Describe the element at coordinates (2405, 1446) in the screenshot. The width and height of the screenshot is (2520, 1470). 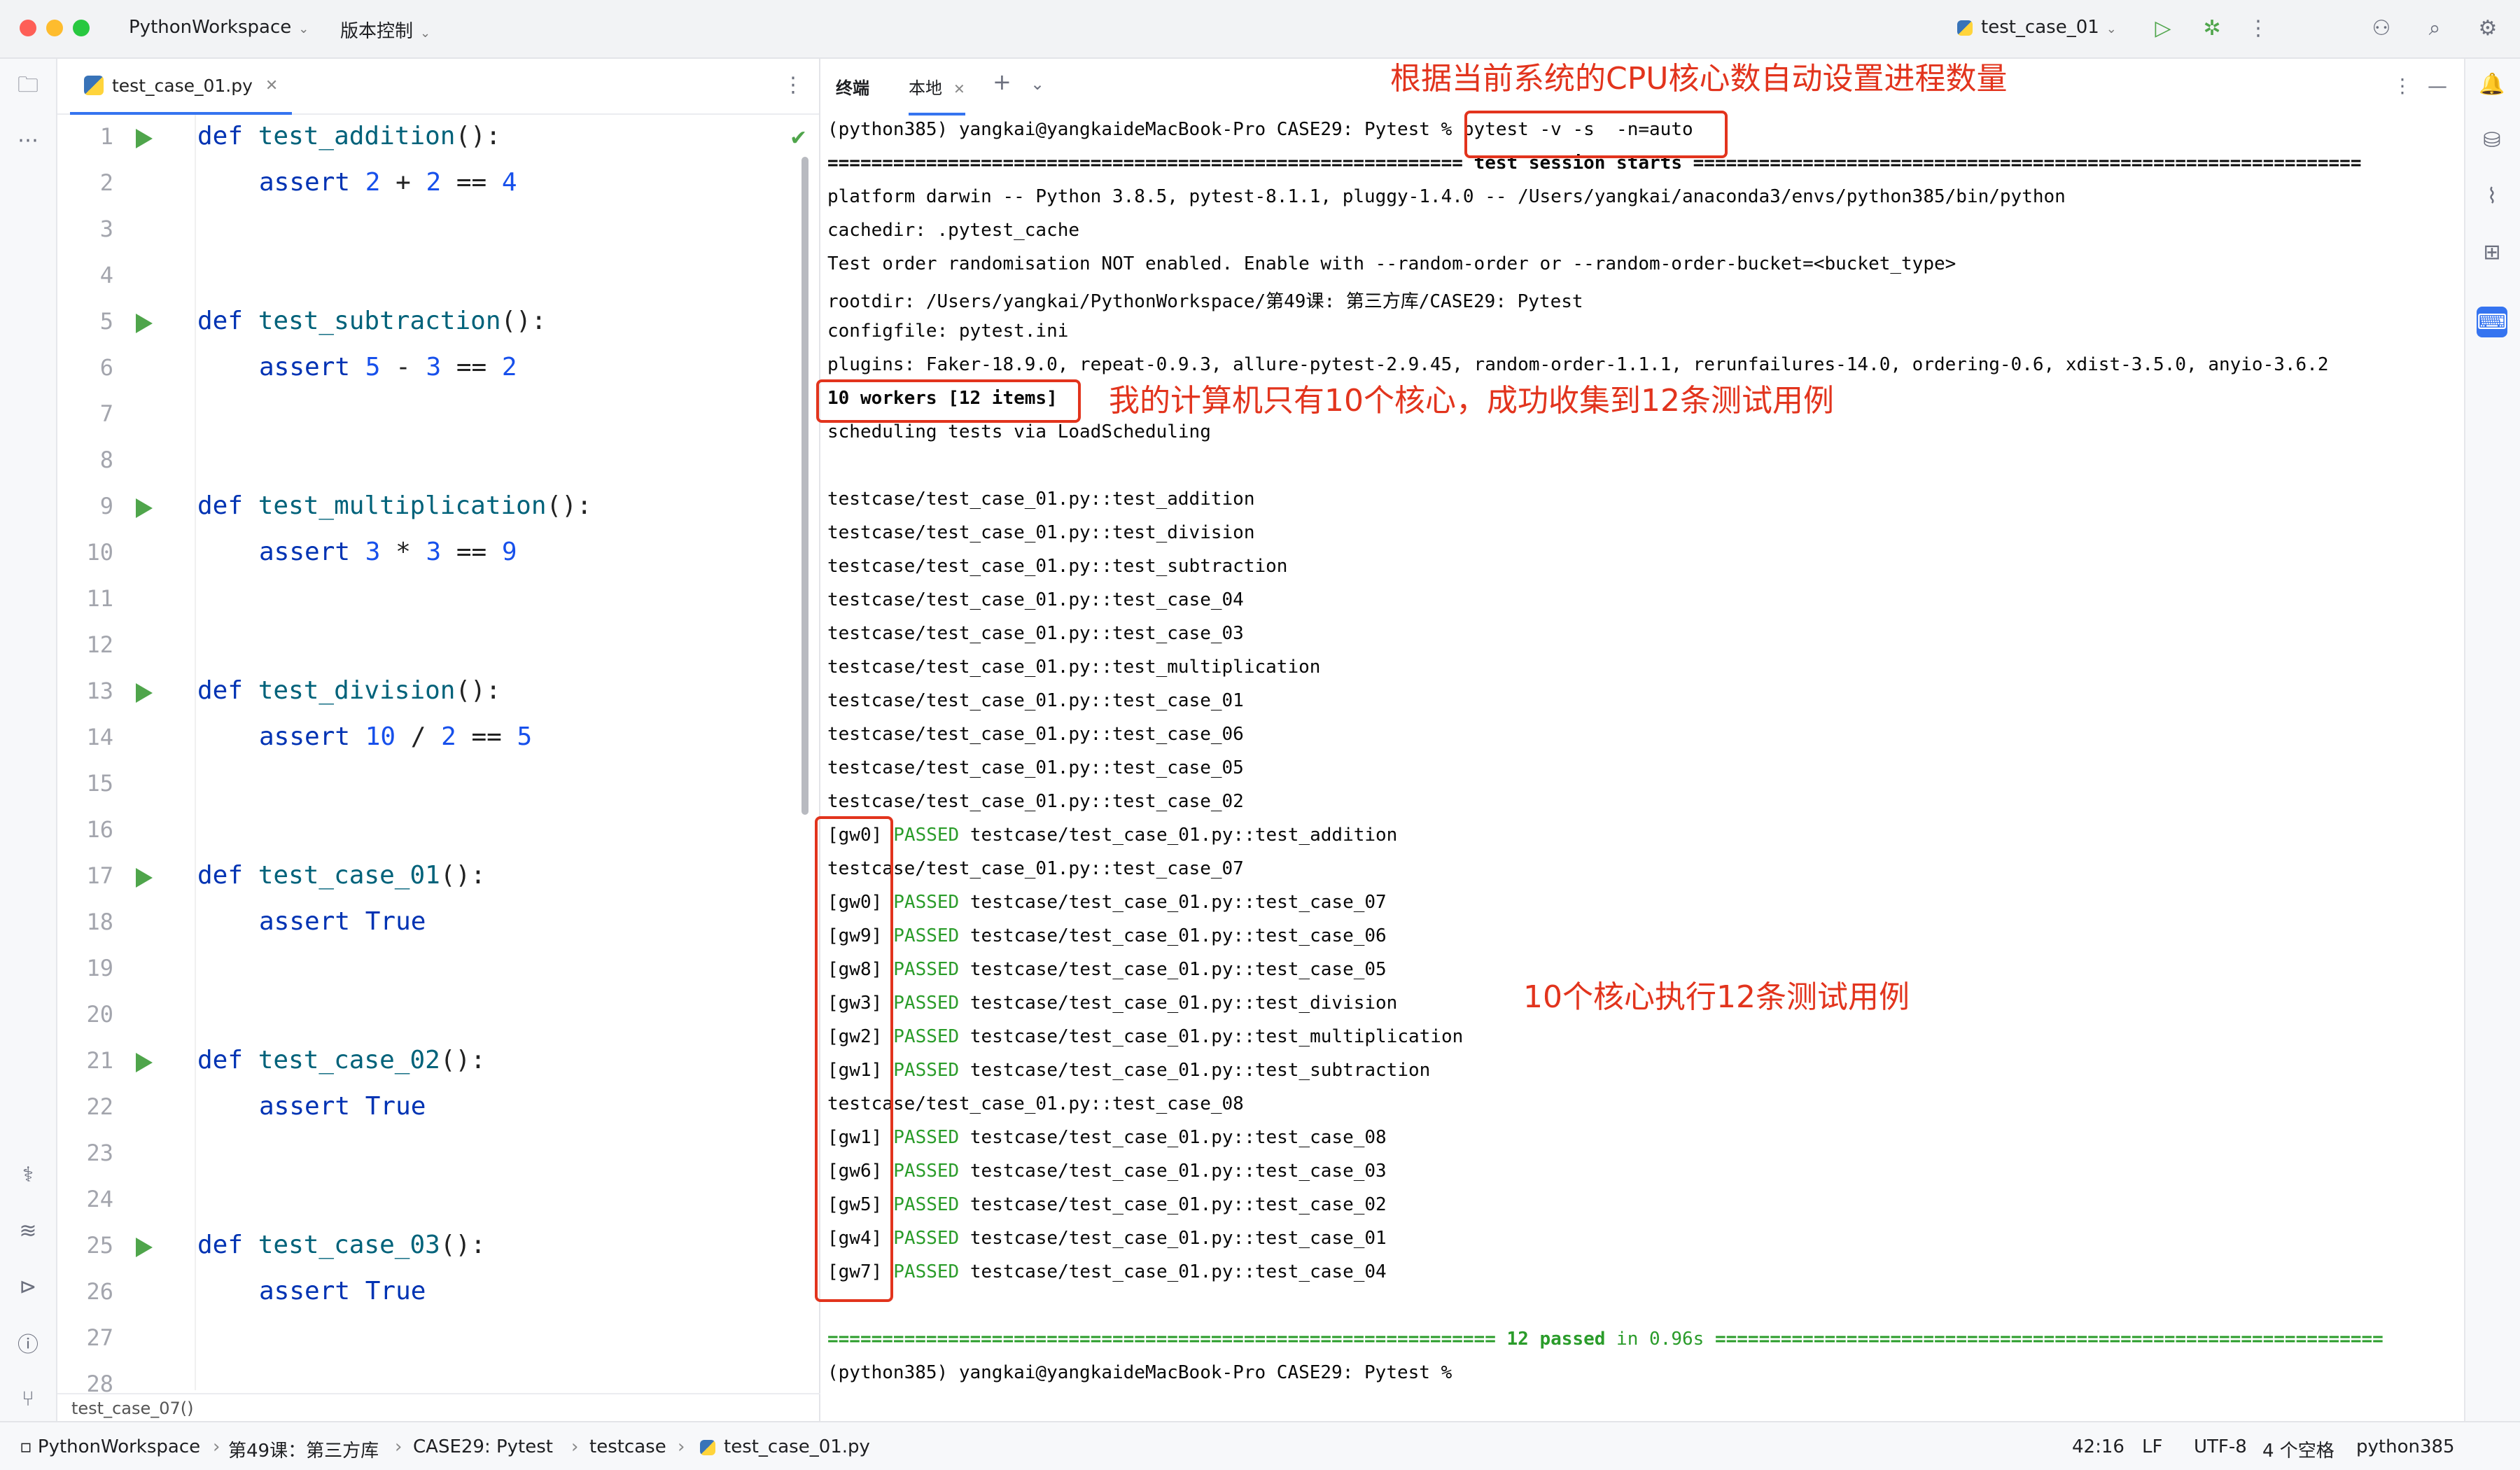
I see `python-interpreter: python385` at that location.